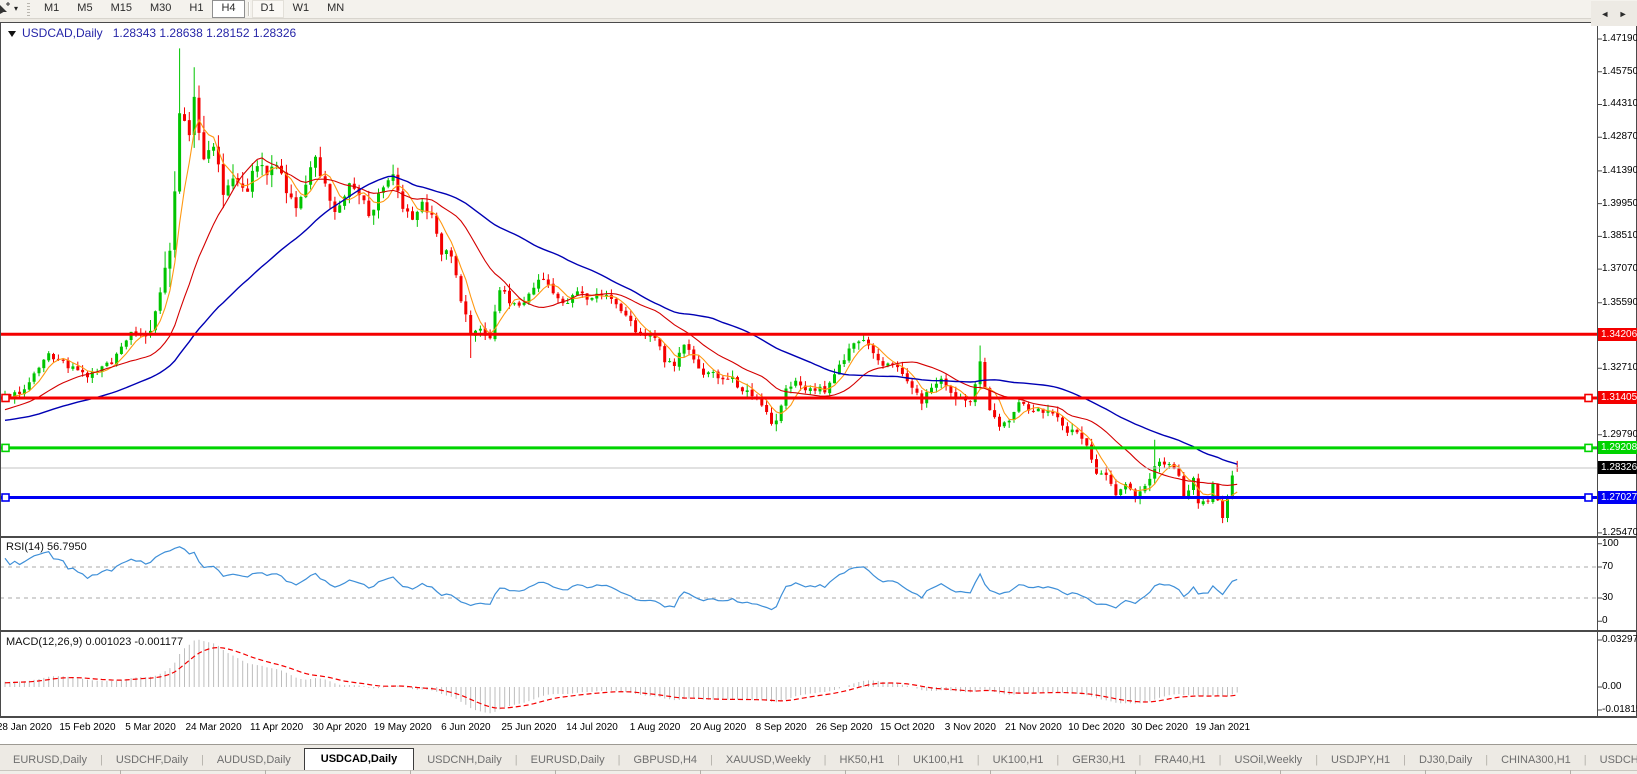 The height and width of the screenshot is (774, 1637). What do you see at coordinates (529, 727) in the screenshot?
I see `date-label: 25 Jun 2020` at bounding box center [529, 727].